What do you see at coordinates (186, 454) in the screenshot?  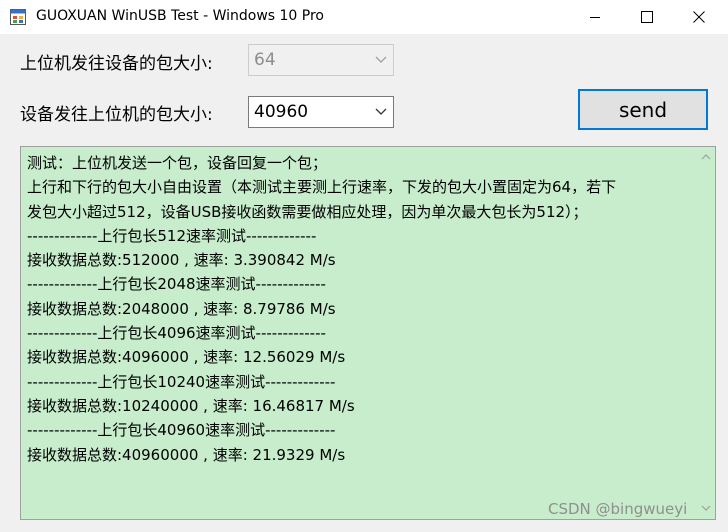 I see `log-line: 接收数据总数:40960000 , 速率: 21.9329 M/s` at bounding box center [186, 454].